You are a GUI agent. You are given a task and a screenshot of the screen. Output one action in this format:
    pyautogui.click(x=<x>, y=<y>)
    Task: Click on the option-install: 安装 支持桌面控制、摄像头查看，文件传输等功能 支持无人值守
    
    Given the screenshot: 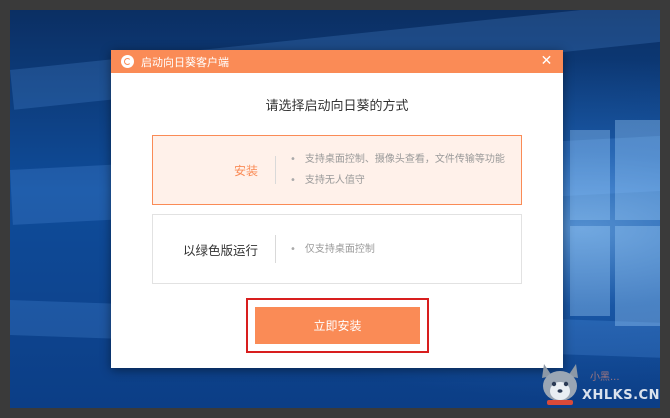 What is the action you would take?
    pyautogui.click(x=337, y=170)
    